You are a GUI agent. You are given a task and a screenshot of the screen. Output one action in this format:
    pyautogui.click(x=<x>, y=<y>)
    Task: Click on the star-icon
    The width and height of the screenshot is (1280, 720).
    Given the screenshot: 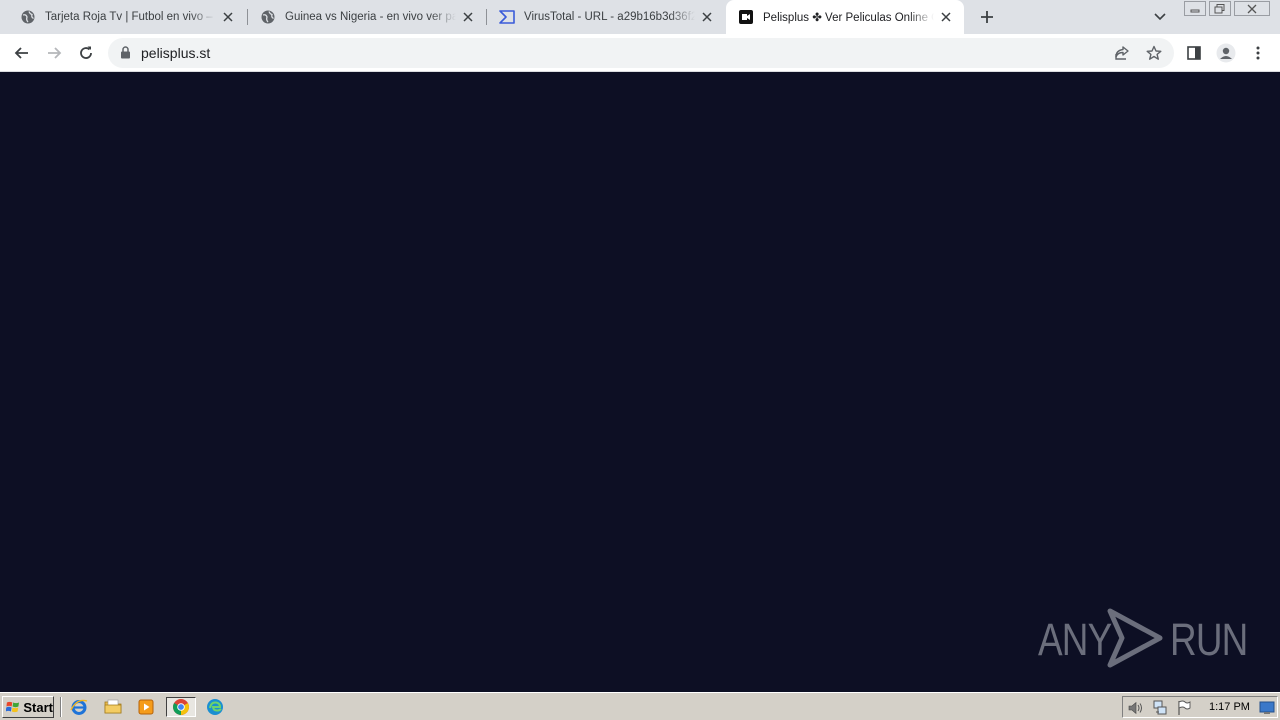 What is the action you would take?
    pyautogui.click(x=1154, y=52)
    